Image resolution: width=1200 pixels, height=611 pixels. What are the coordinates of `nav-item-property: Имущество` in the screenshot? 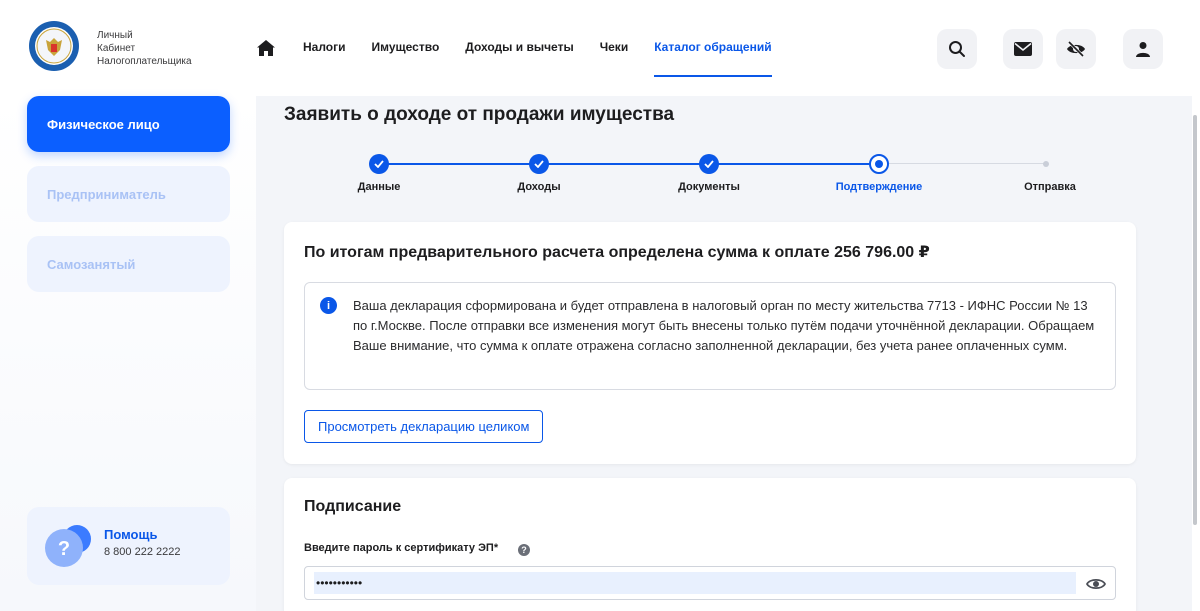 It's located at (406, 58).